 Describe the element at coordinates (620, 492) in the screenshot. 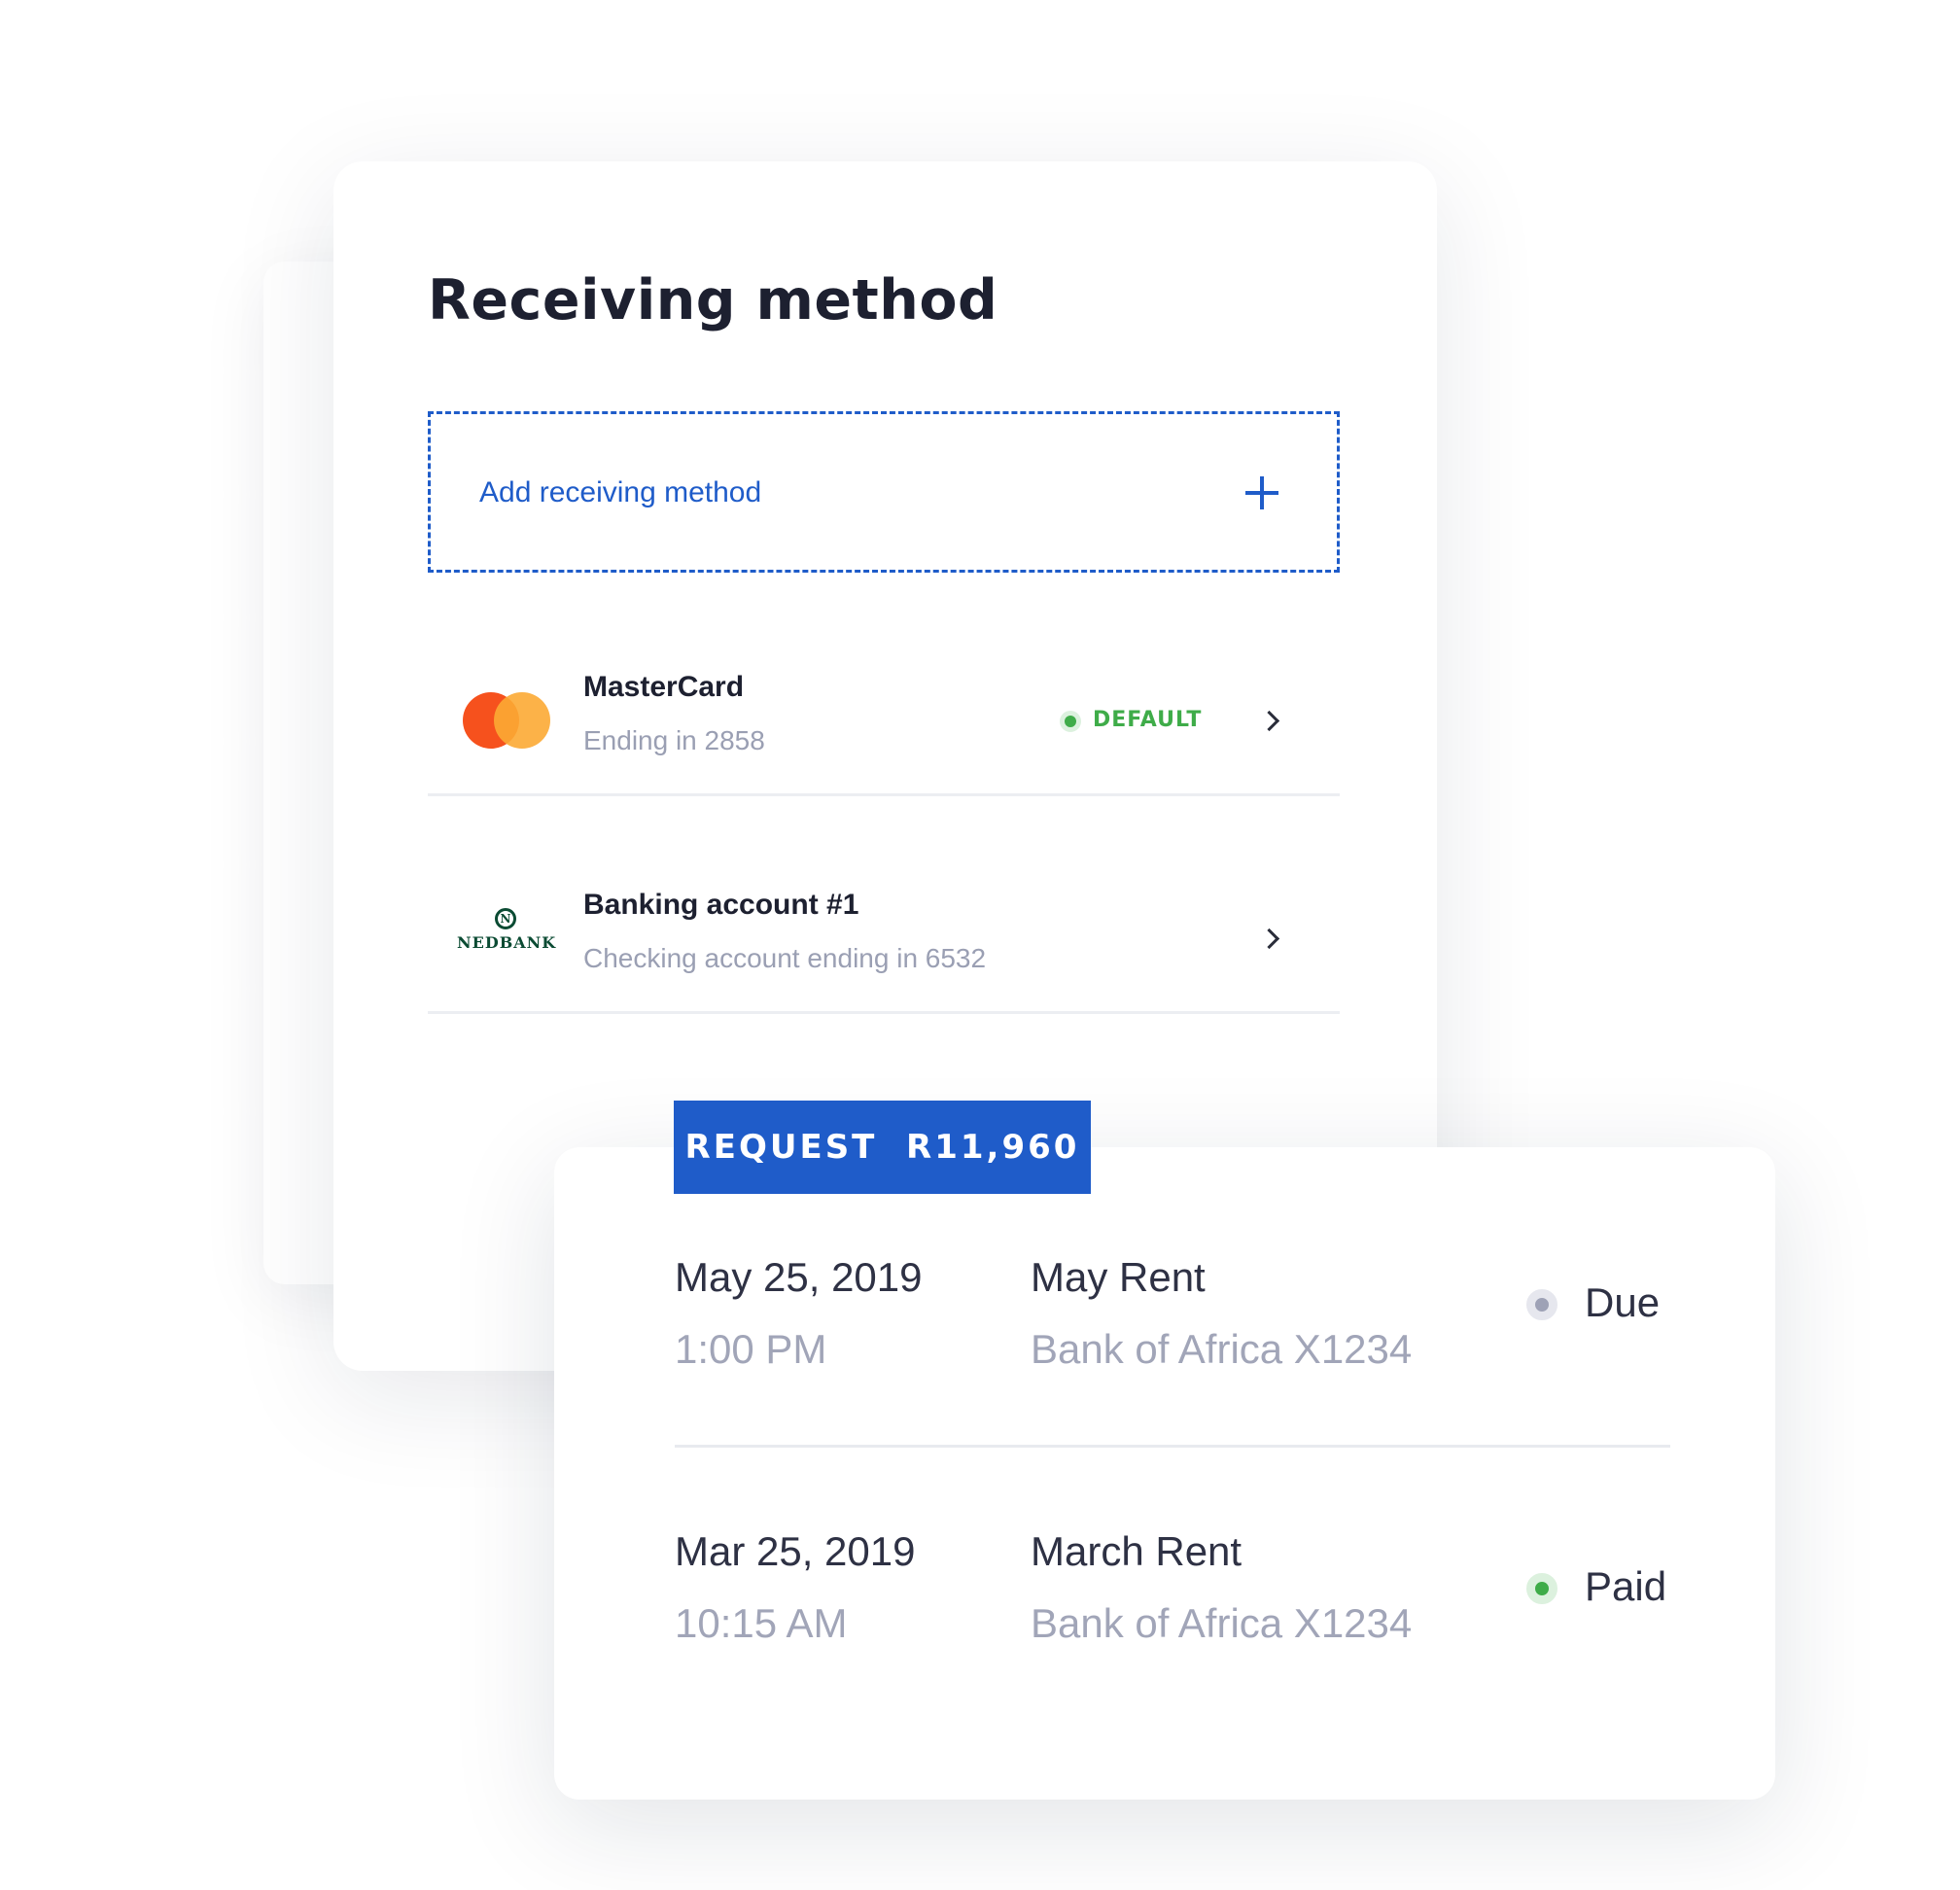

I see `add-receiving-method-label: Add receiving method` at that location.